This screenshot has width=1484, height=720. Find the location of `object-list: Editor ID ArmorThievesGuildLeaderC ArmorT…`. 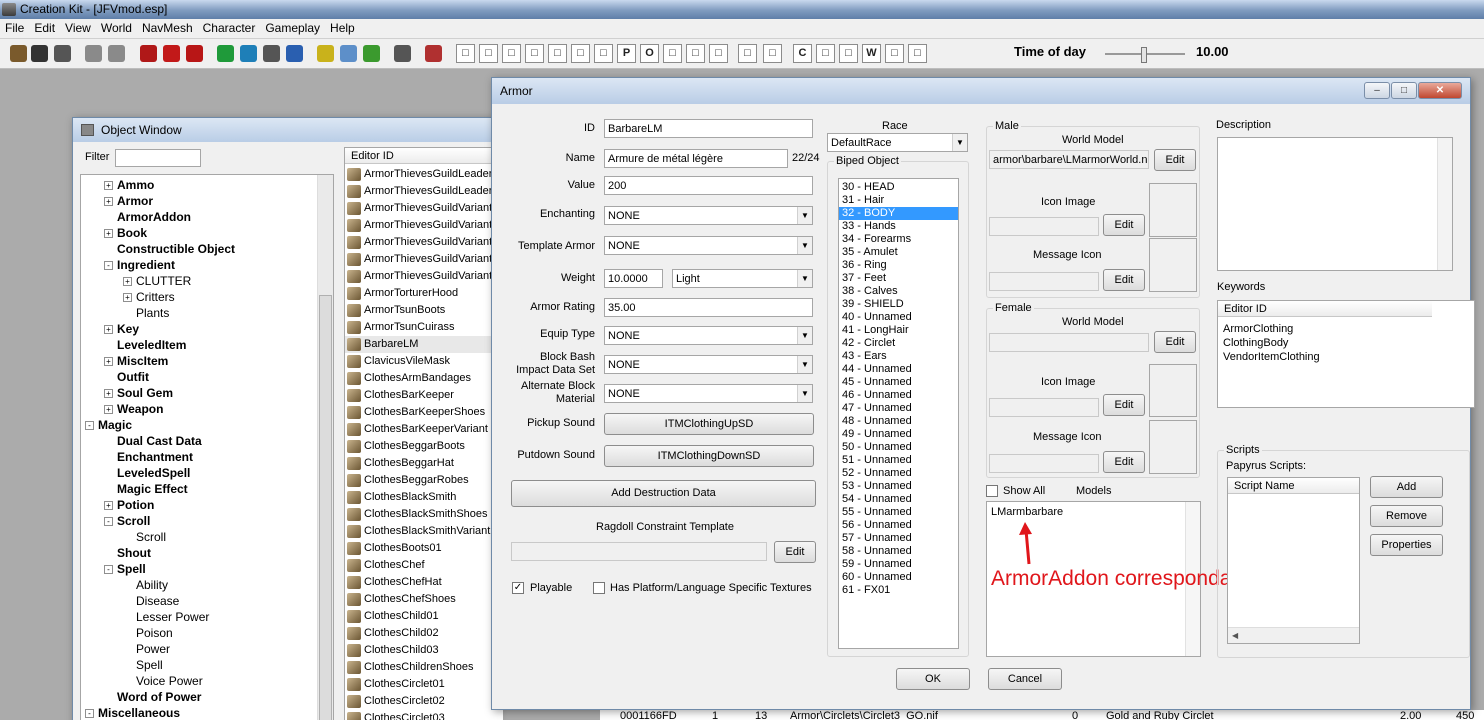

object-list: Editor ID ArmorThievesGuildLeaderC ArmorT… is located at coordinates (424, 433).